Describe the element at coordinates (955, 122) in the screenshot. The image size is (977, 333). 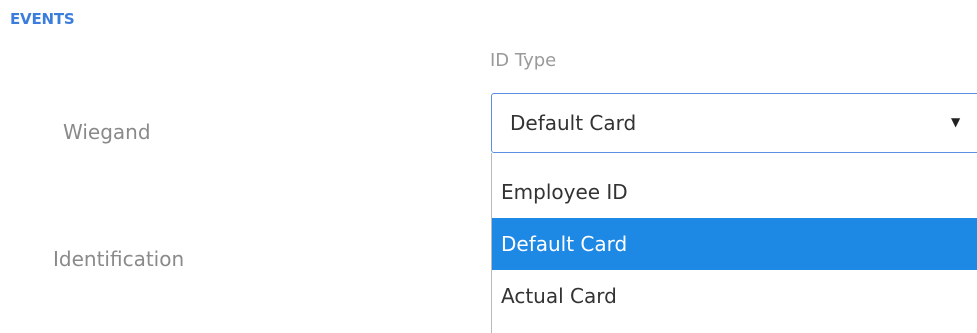
I see `caret-down-icon: ▼` at that location.